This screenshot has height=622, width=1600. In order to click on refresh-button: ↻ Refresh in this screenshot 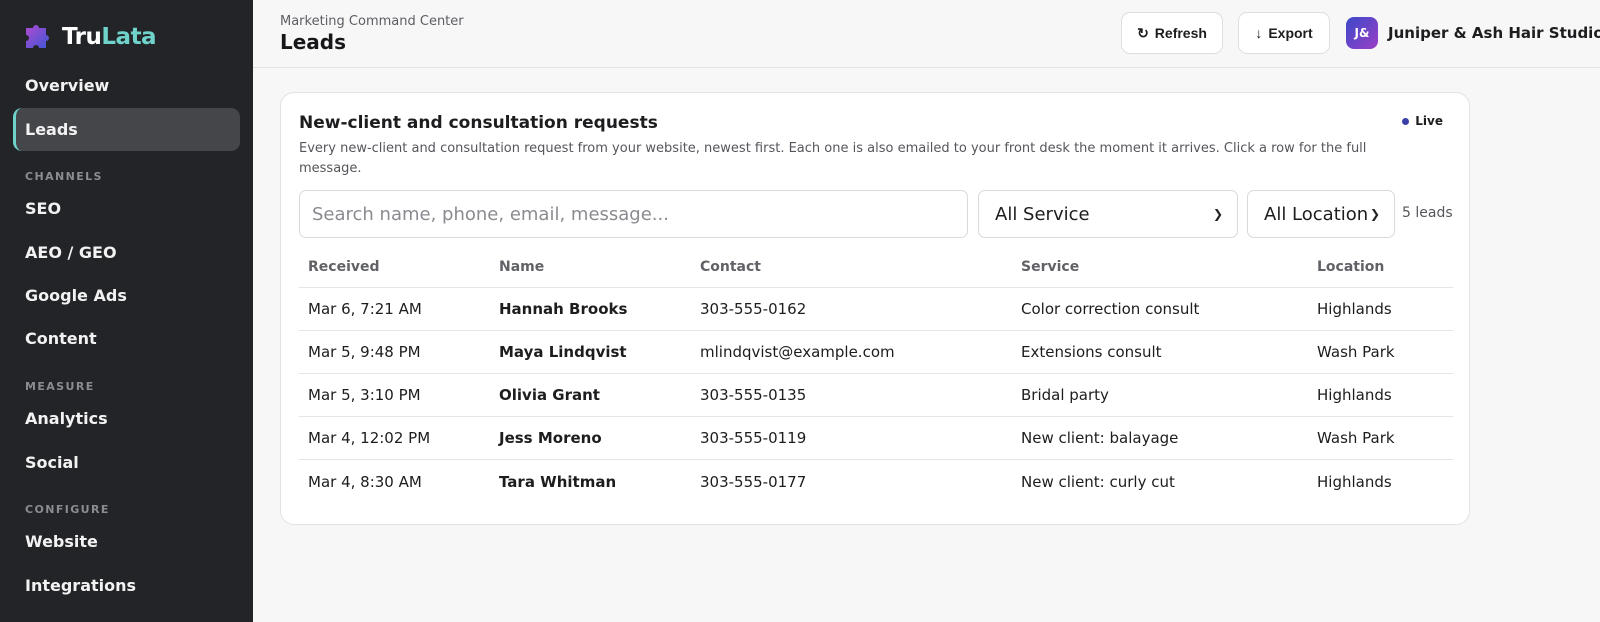, I will do `click(1172, 33)`.